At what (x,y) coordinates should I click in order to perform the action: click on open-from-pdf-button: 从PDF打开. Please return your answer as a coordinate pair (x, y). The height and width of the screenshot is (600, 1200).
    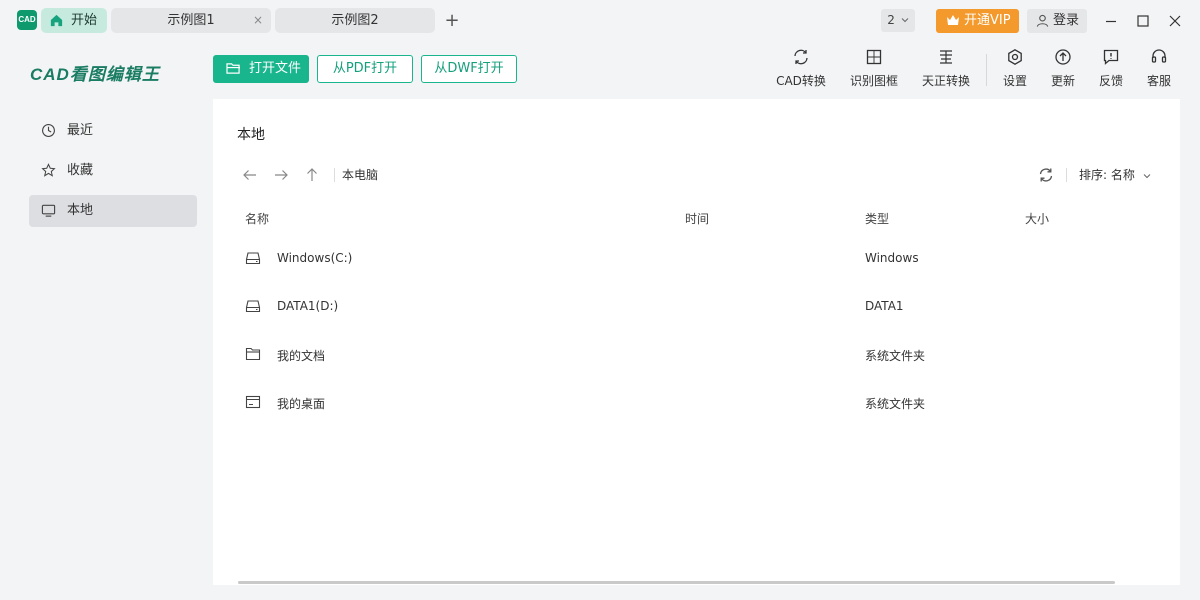
    Looking at the image, I should click on (365, 69).